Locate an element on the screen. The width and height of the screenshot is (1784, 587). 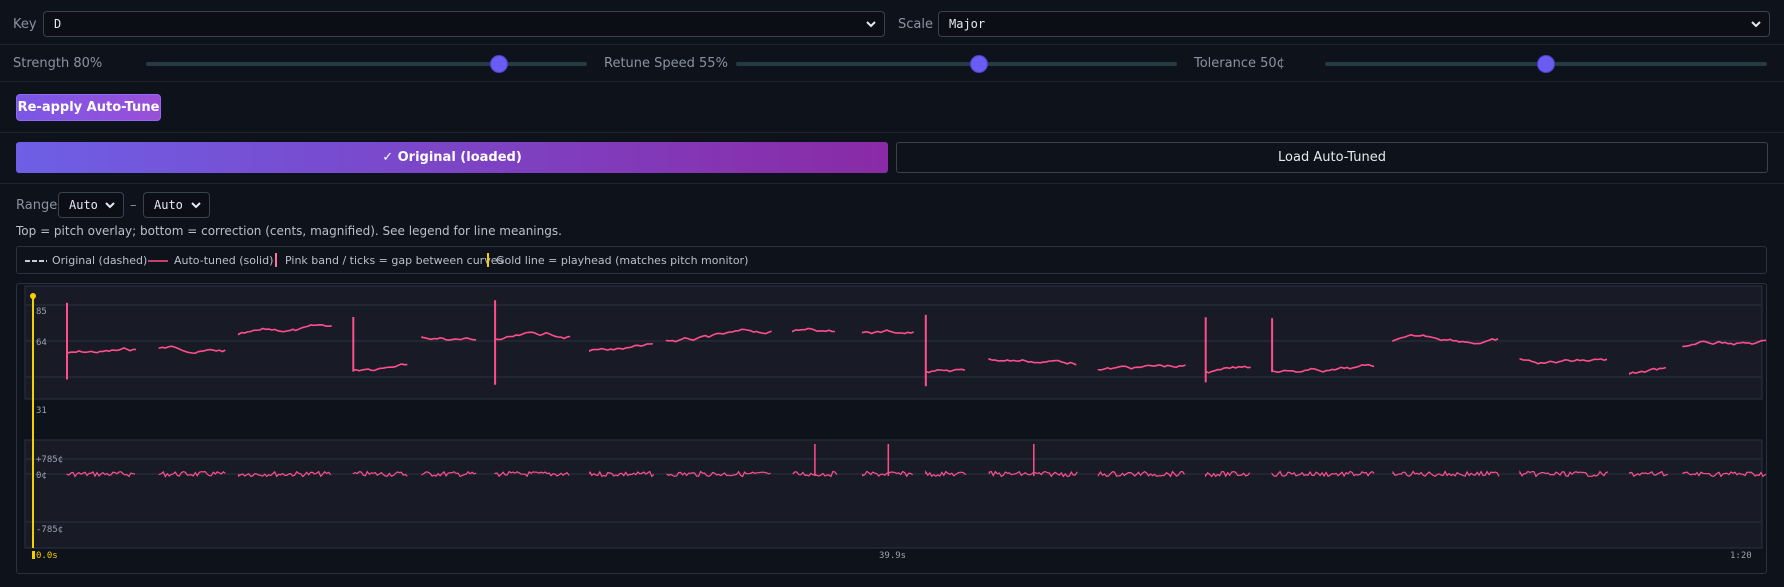
original-dashed-swatch is located at coordinates (36, 261).